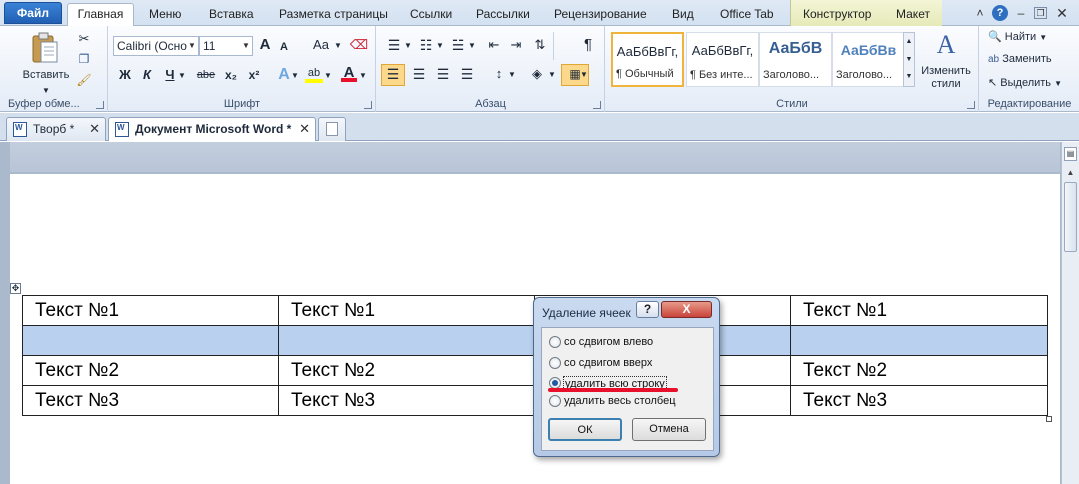 The width and height of the screenshot is (1079, 484). What do you see at coordinates (332, 129) in the screenshot?
I see `new-tab-button` at bounding box center [332, 129].